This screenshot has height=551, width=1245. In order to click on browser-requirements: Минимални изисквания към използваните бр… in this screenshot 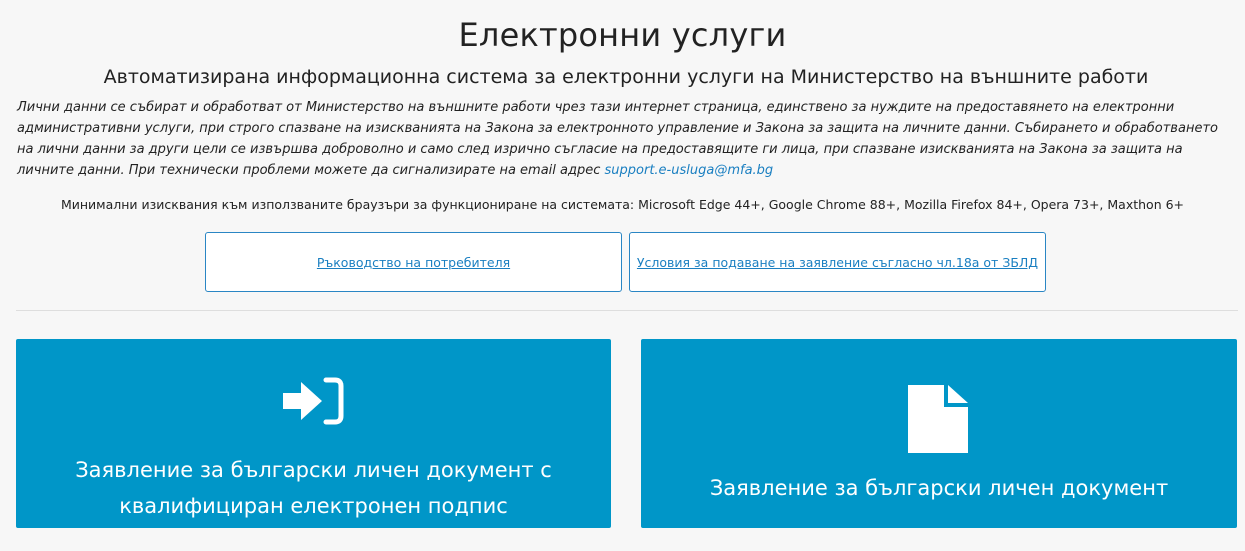, I will do `click(622, 204)`.